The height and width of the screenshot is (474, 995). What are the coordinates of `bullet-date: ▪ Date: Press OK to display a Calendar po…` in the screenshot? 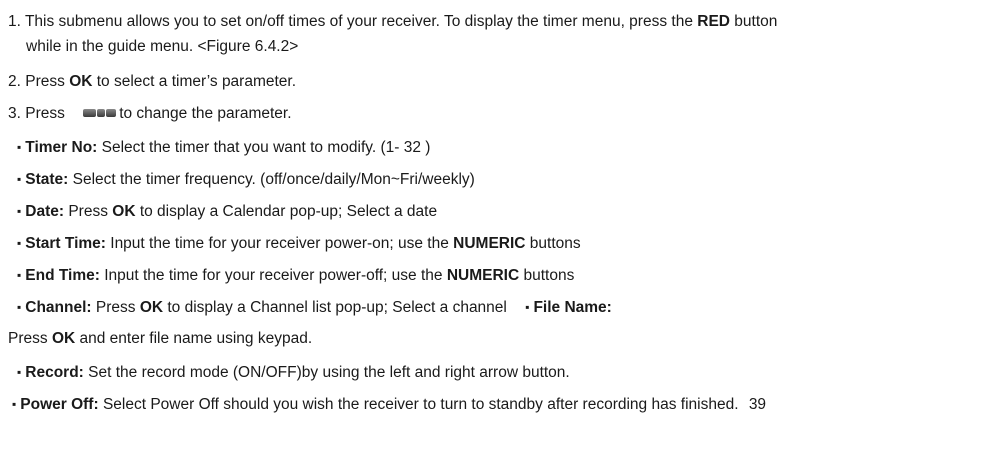 It's located at (227, 211).